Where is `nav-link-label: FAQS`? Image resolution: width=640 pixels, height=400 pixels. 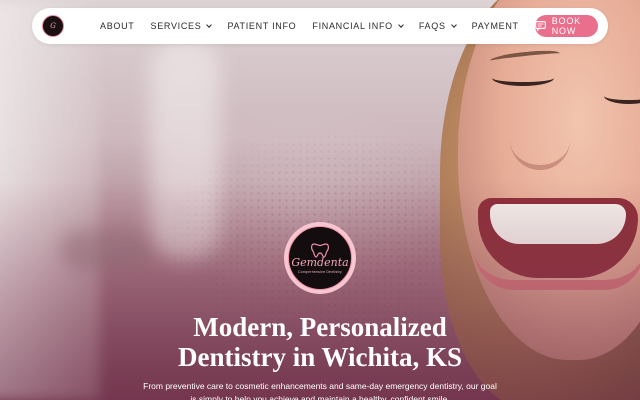
nav-link-label: FAQS is located at coordinates (432, 26).